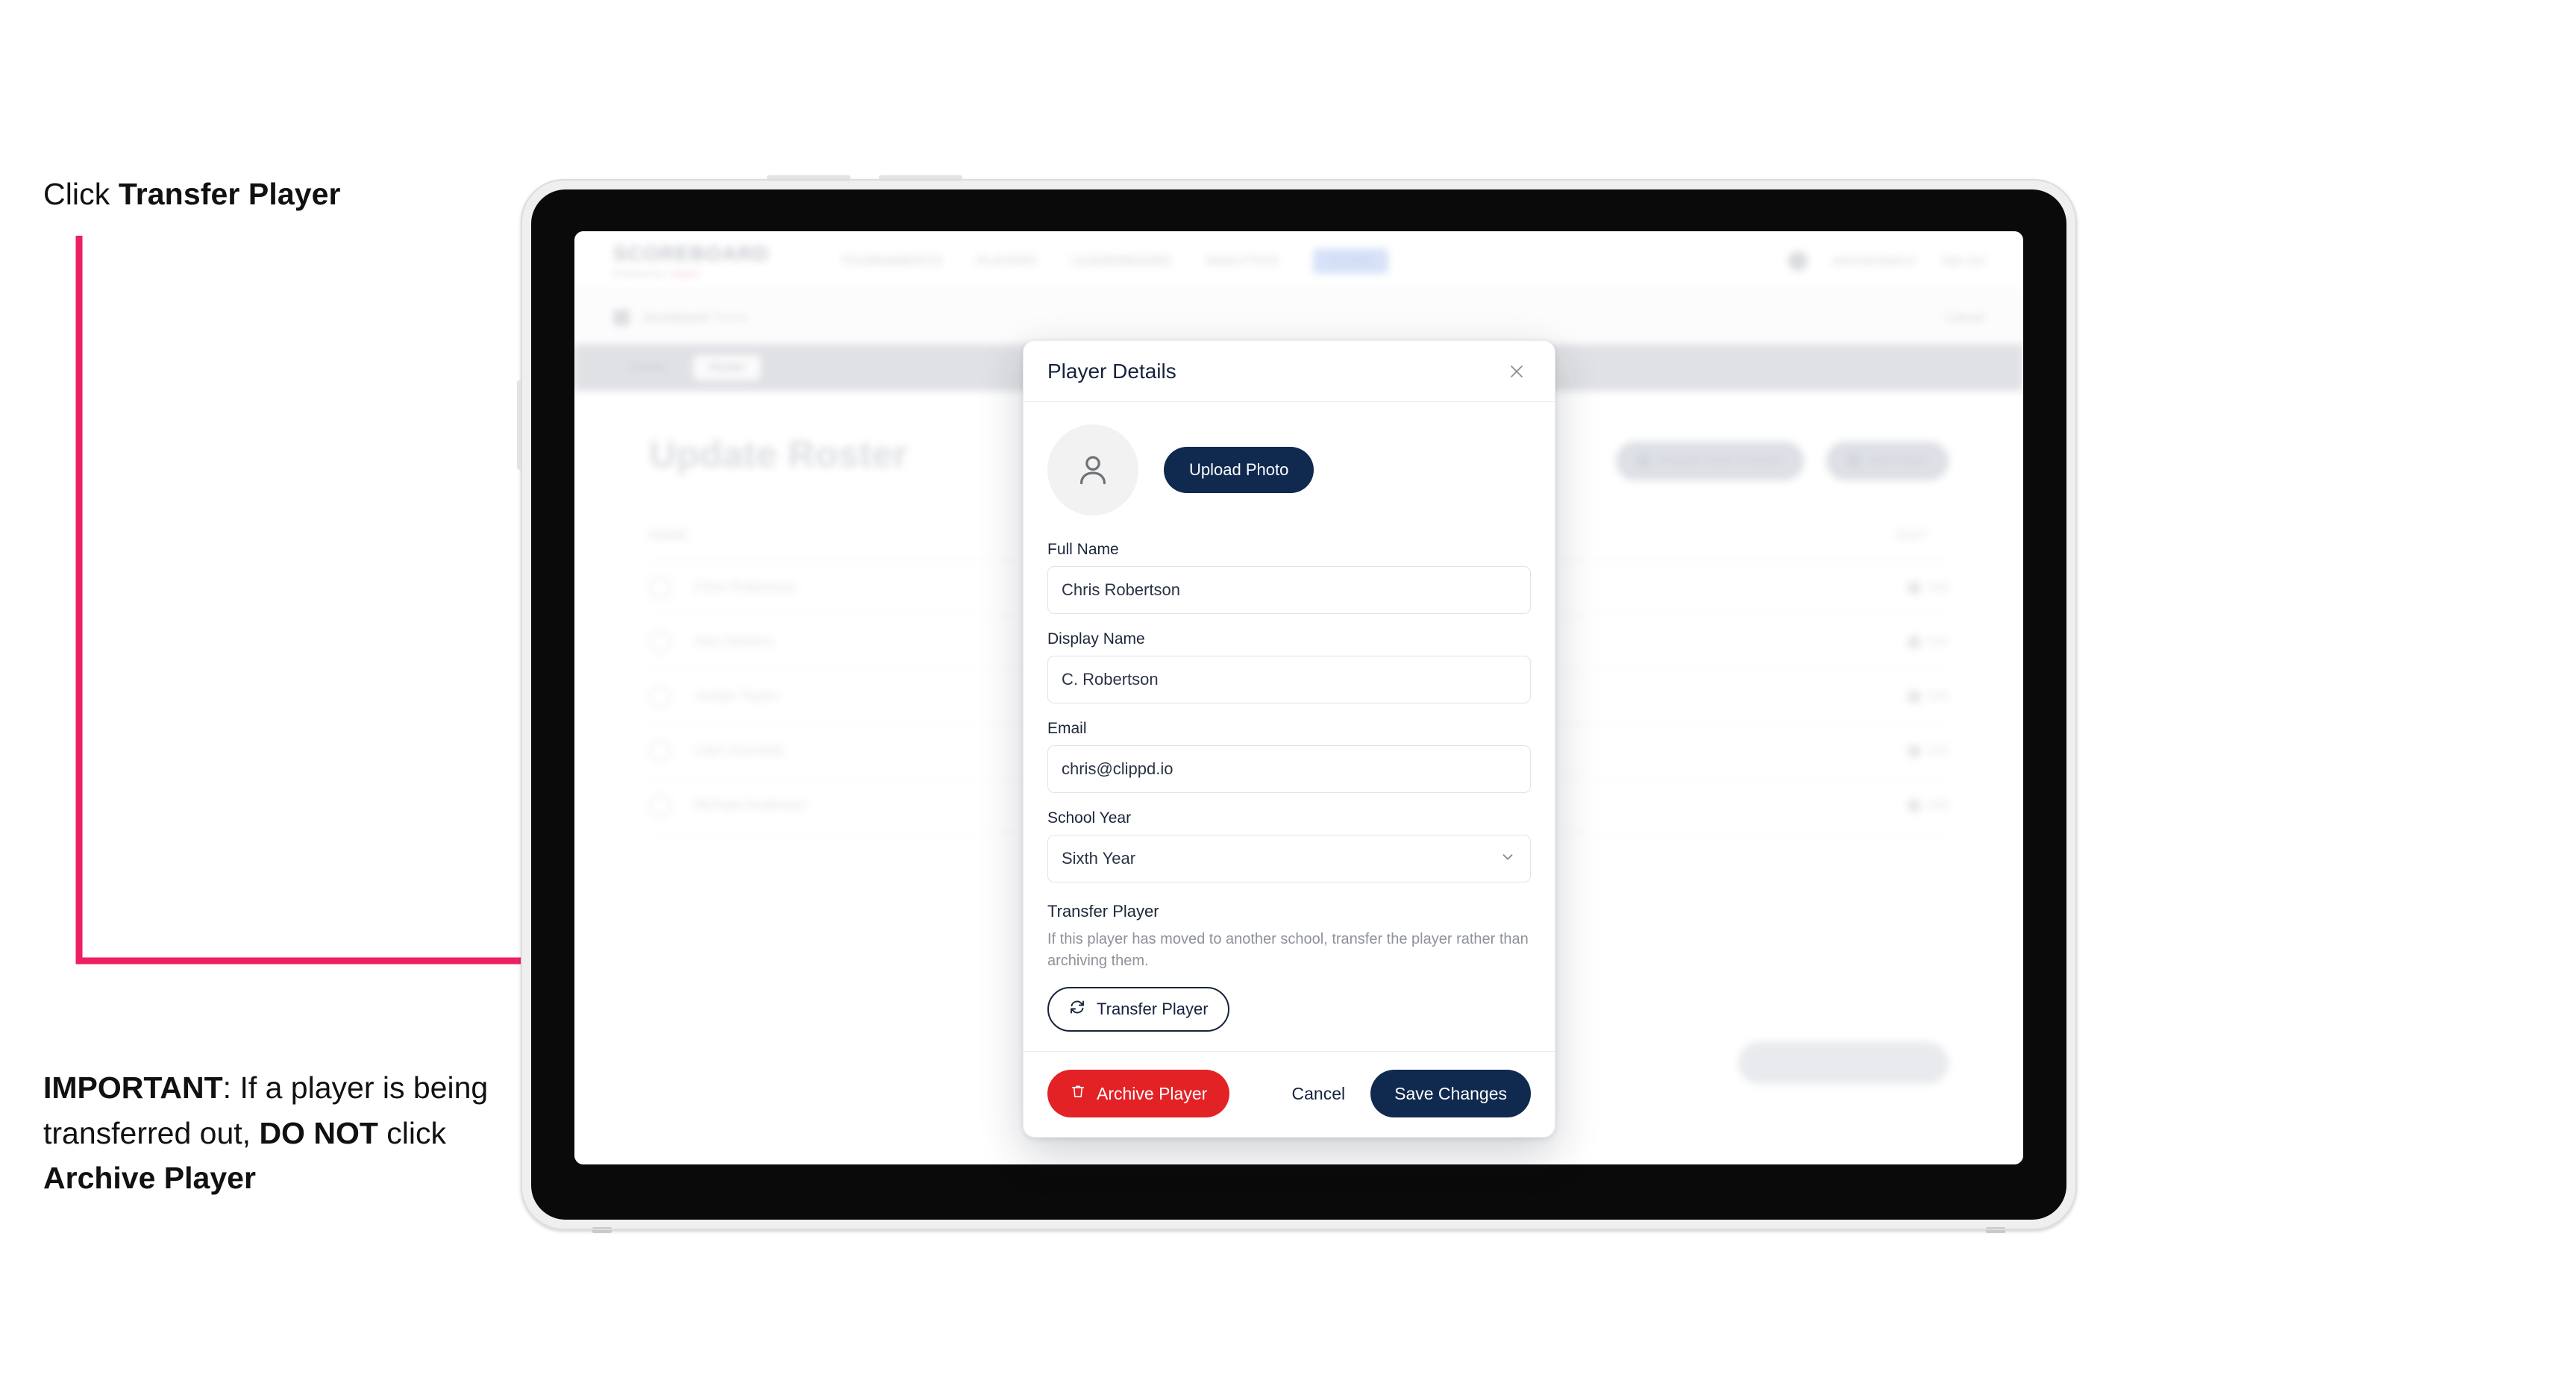 Image resolution: width=2576 pixels, height=1386 pixels. What do you see at coordinates (1103, 911) in the screenshot?
I see `transfer-section-title: Transfer Player` at bounding box center [1103, 911].